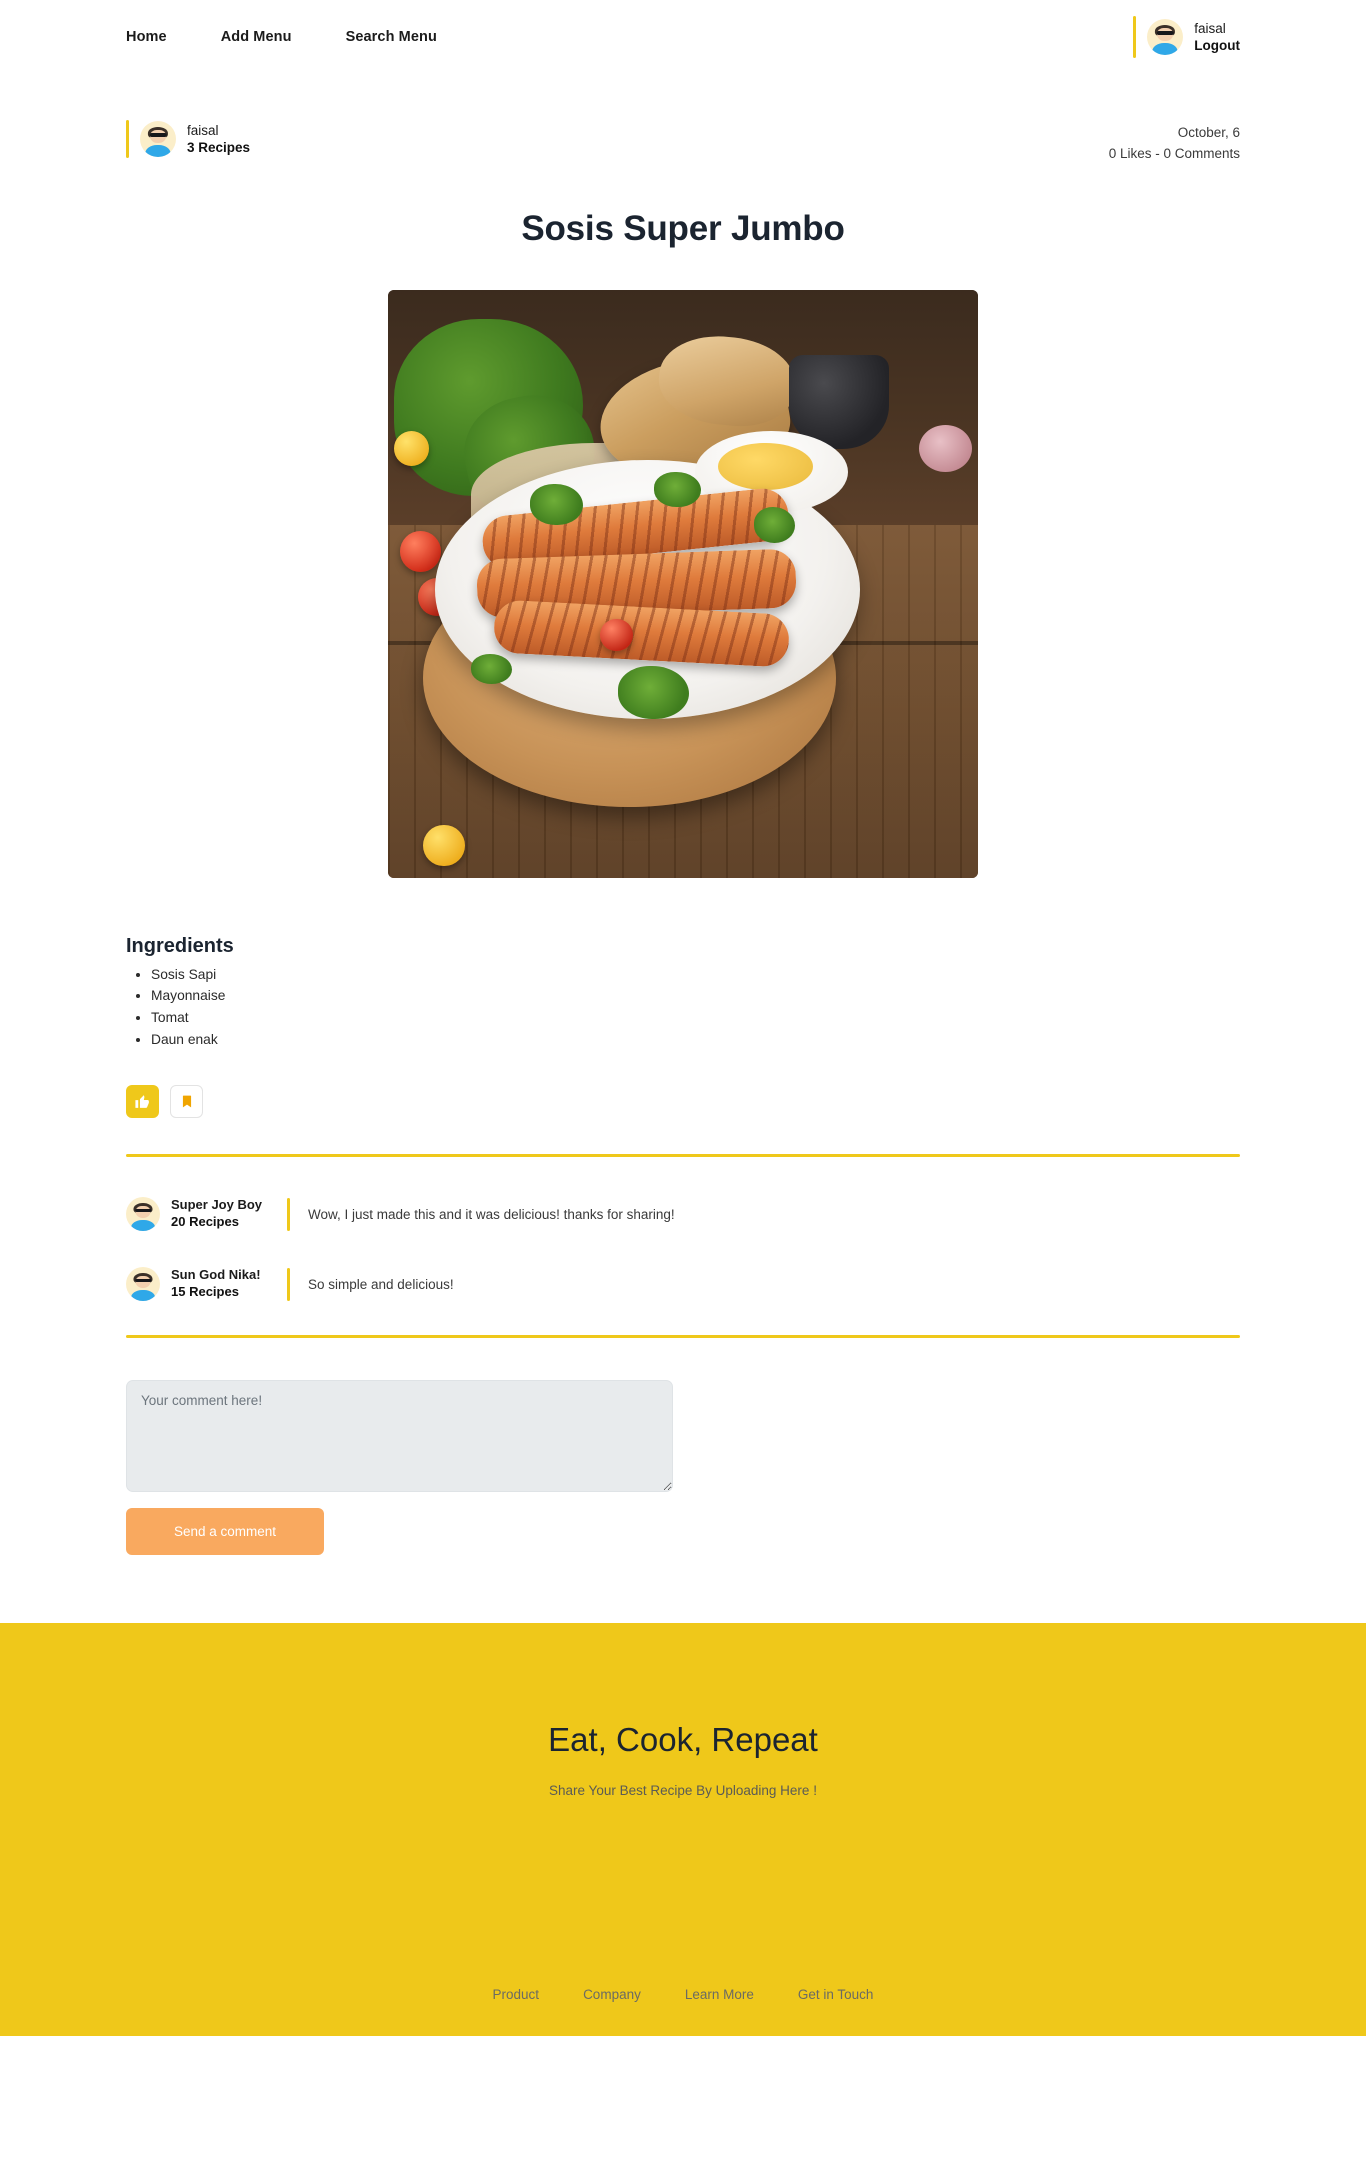 The width and height of the screenshot is (1366, 2168). I want to click on post-stats: 0 Likes - 0 Comments, so click(1174, 153).